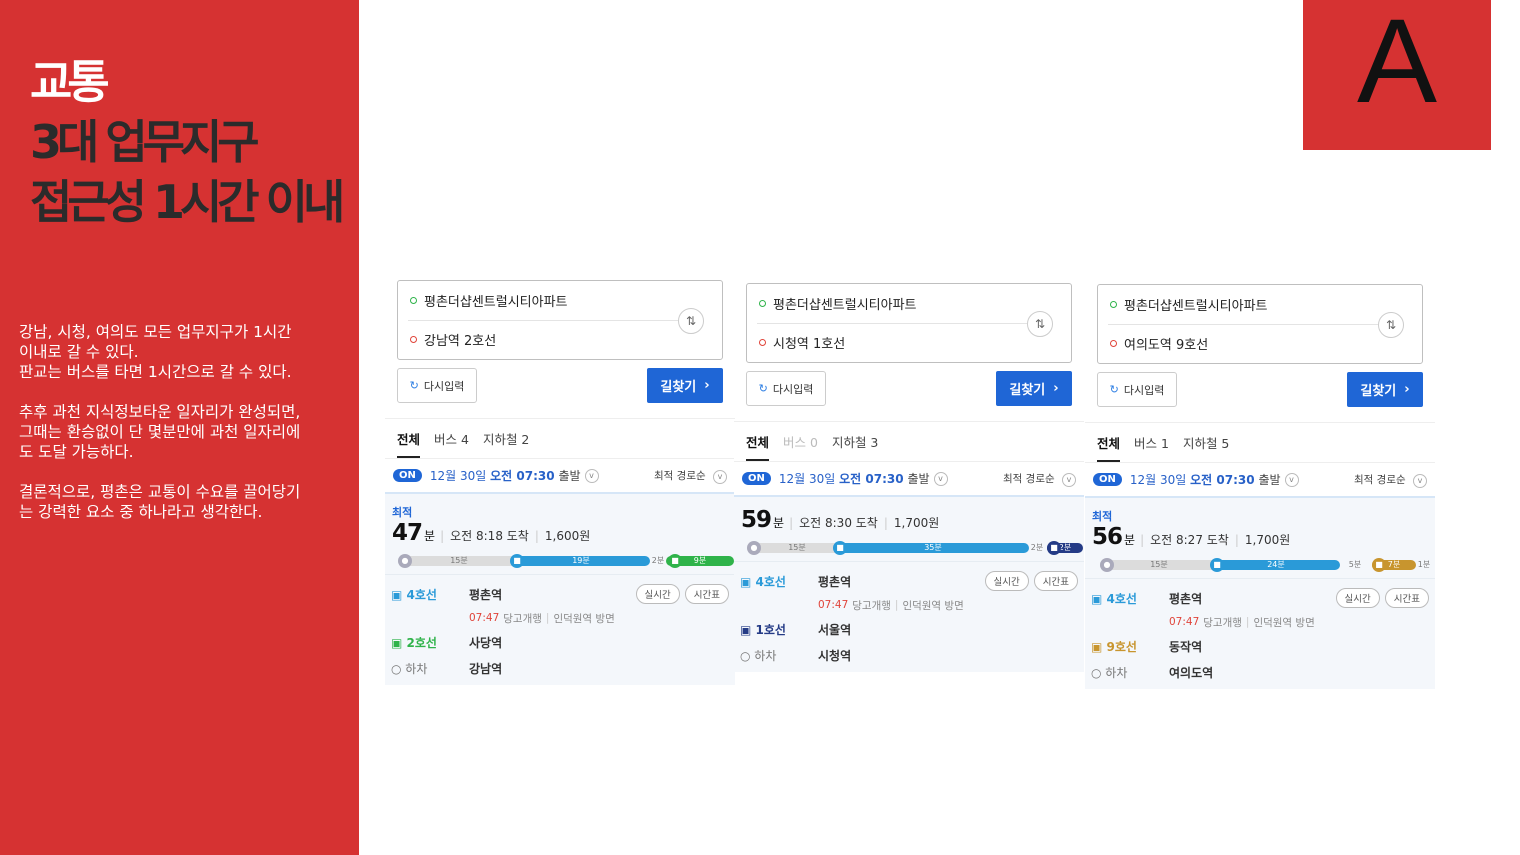 Image resolution: width=1520 pixels, height=855 pixels. Describe the element at coordinates (1184, 622) in the screenshot. I see `train-time: 07:47` at that location.